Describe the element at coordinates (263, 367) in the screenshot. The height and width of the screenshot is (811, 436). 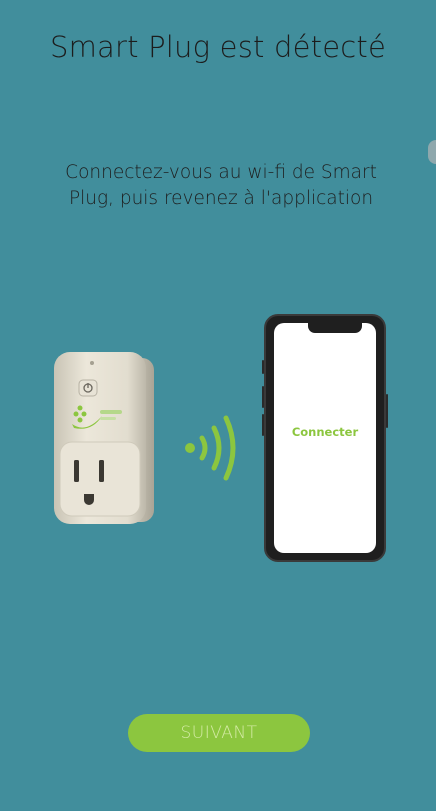
I see `phone-mute-switch` at that location.